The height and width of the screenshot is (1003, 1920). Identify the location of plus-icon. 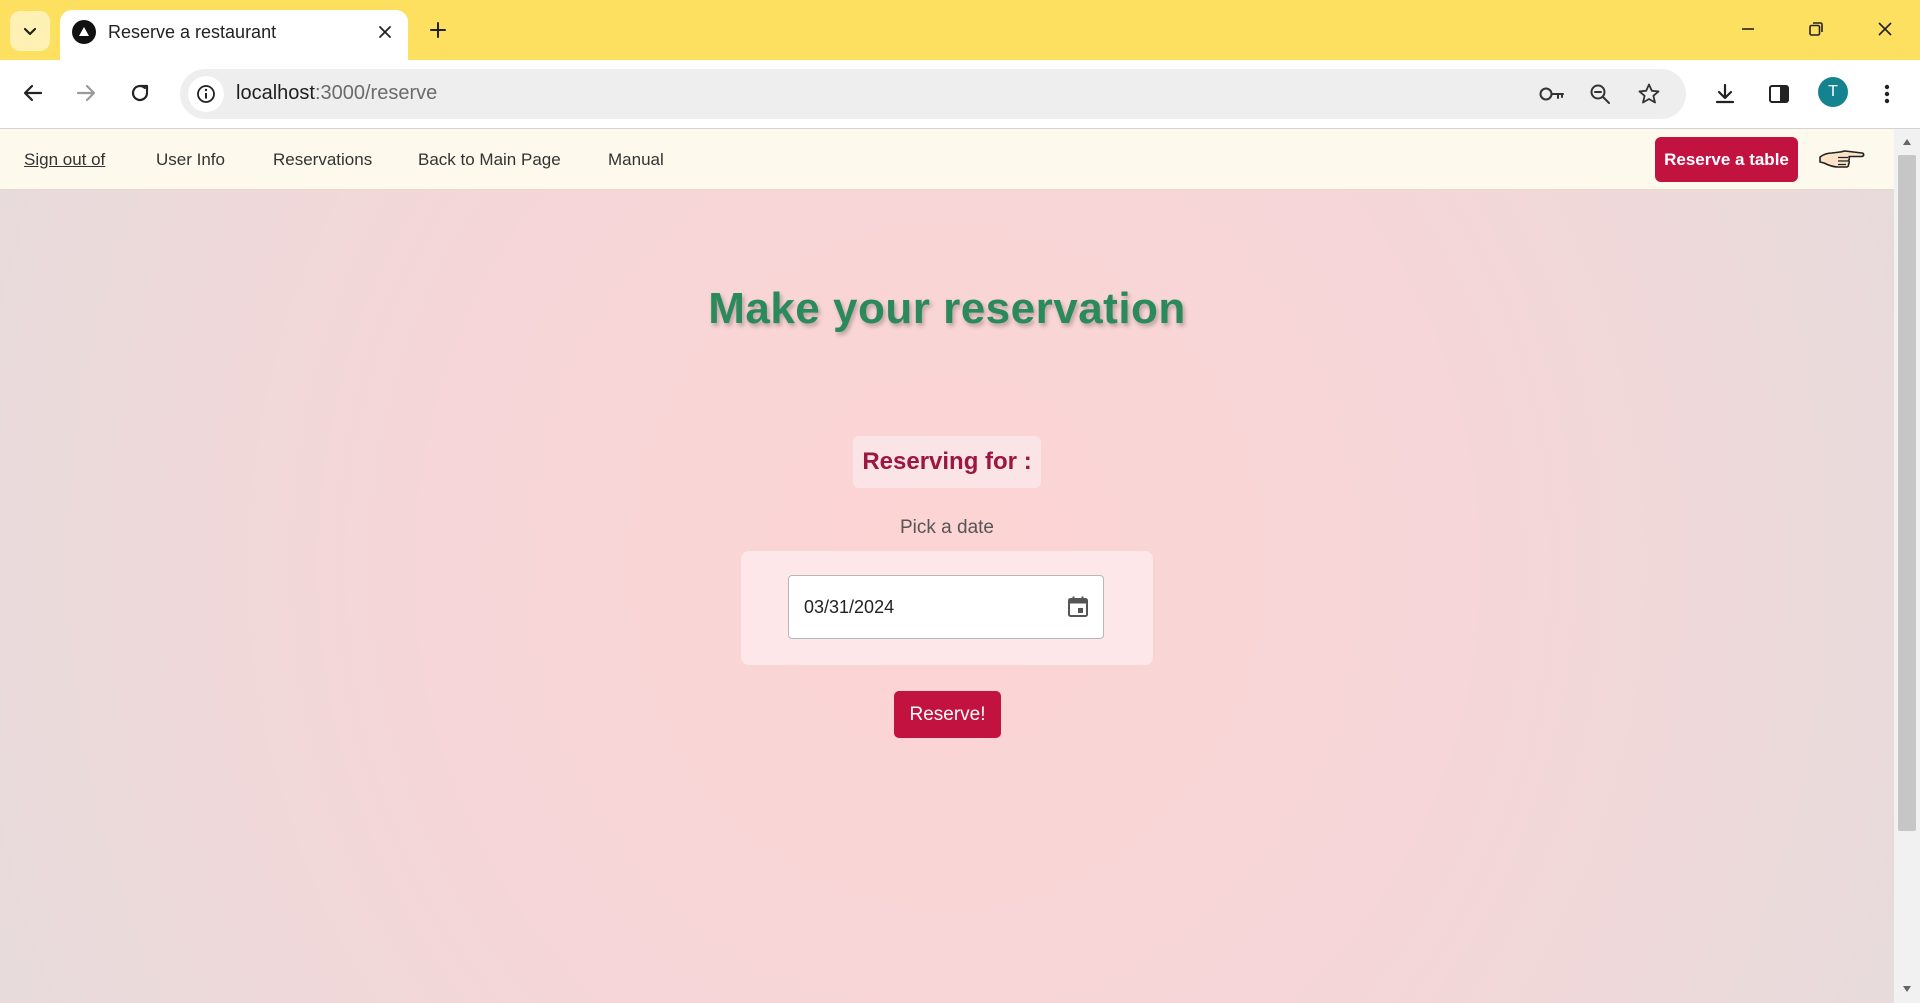
(438, 30).